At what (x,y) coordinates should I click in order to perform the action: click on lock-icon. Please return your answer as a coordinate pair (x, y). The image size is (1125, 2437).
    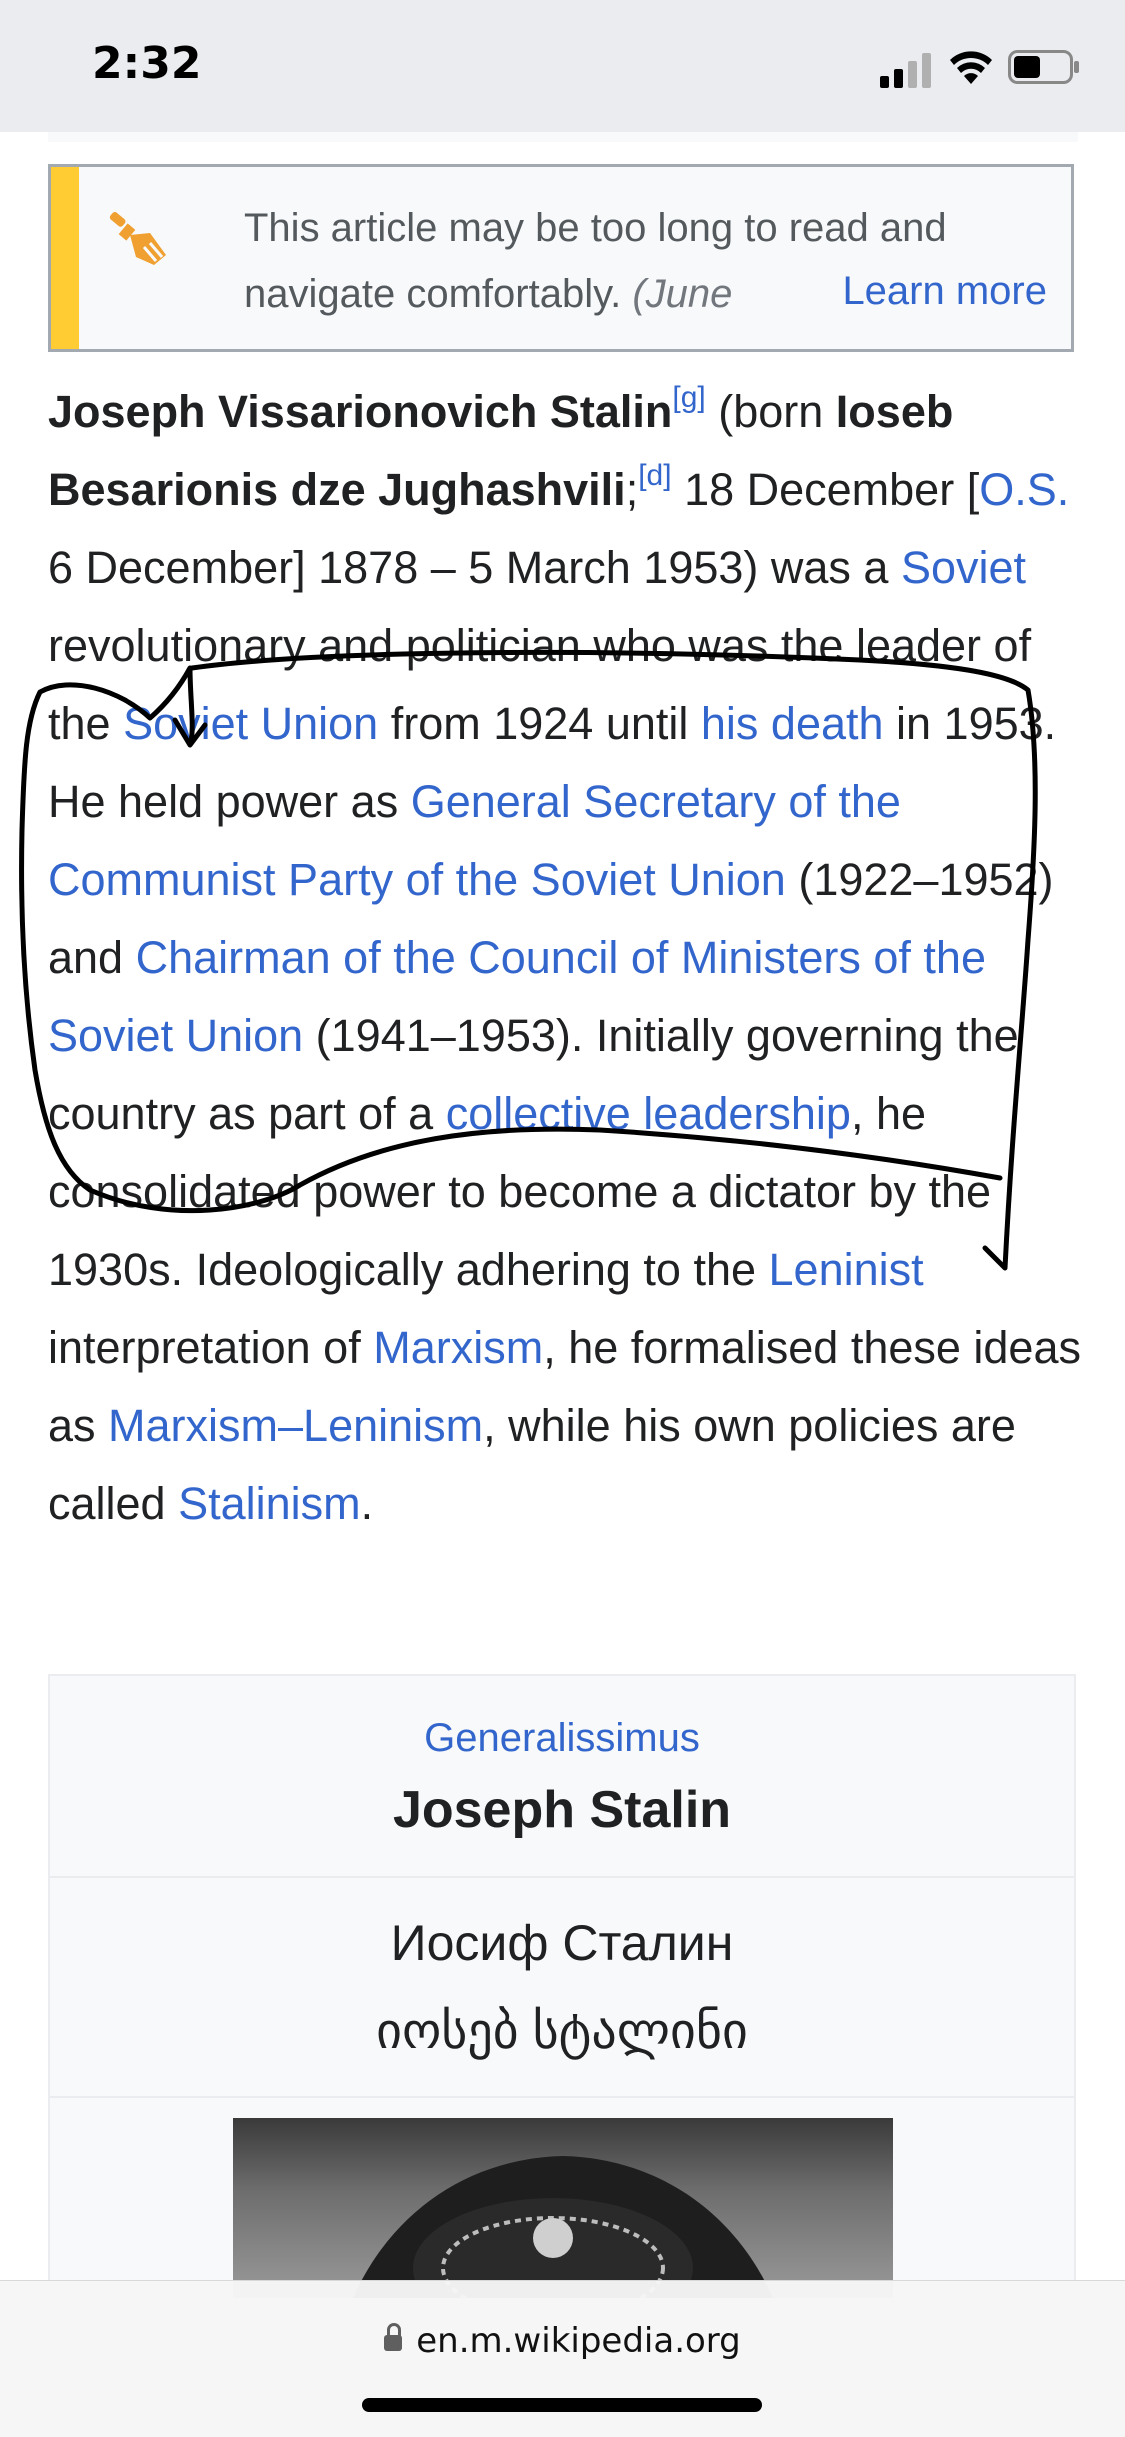
    Looking at the image, I should click on (393, 2337).